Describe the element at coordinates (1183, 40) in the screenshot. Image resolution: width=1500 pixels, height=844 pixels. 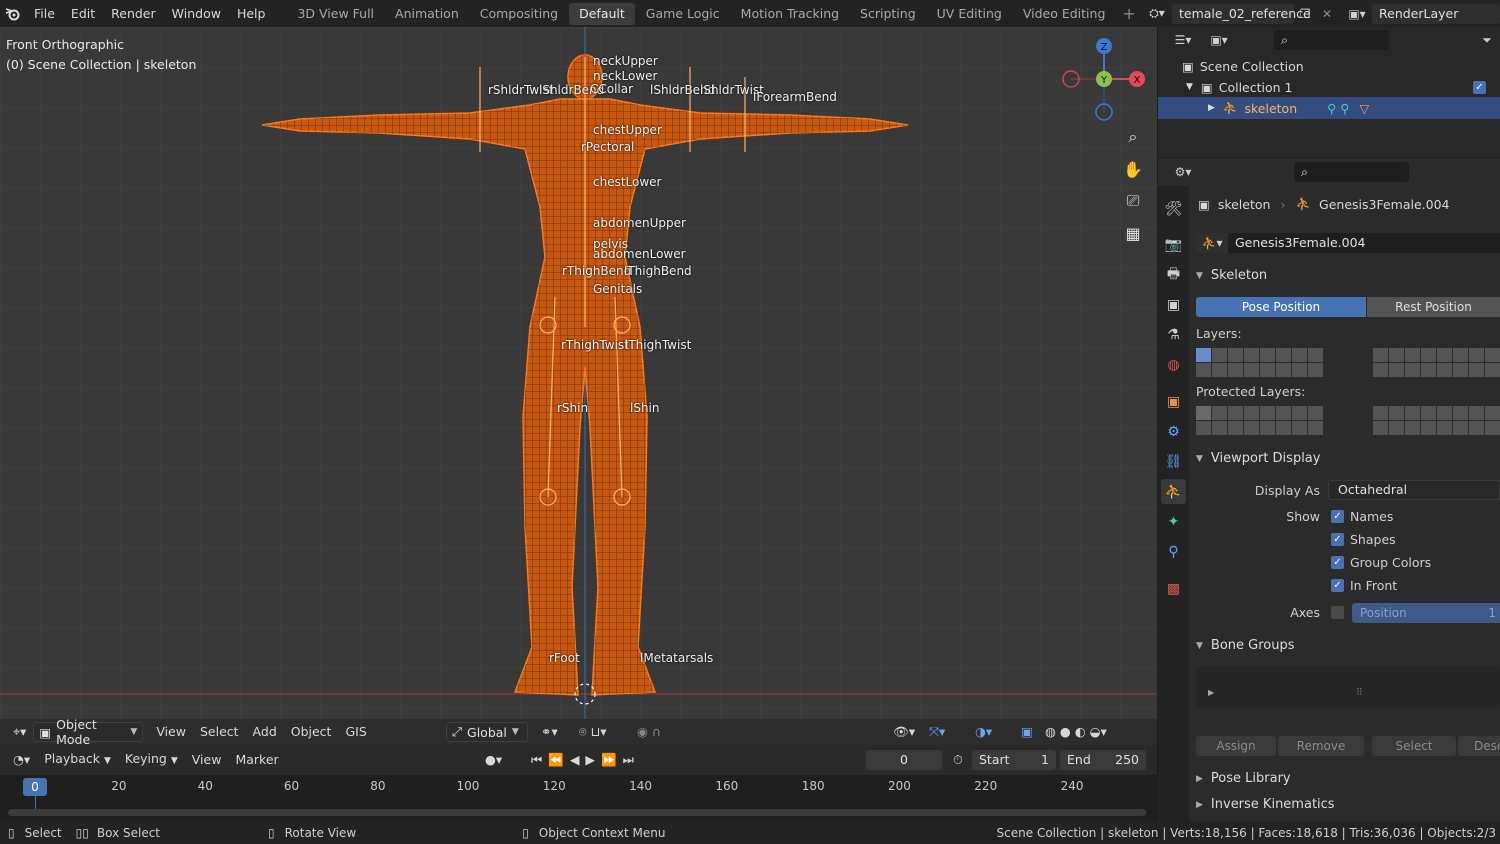
I see `outliner-editor-icon: ☰▾` at that location.